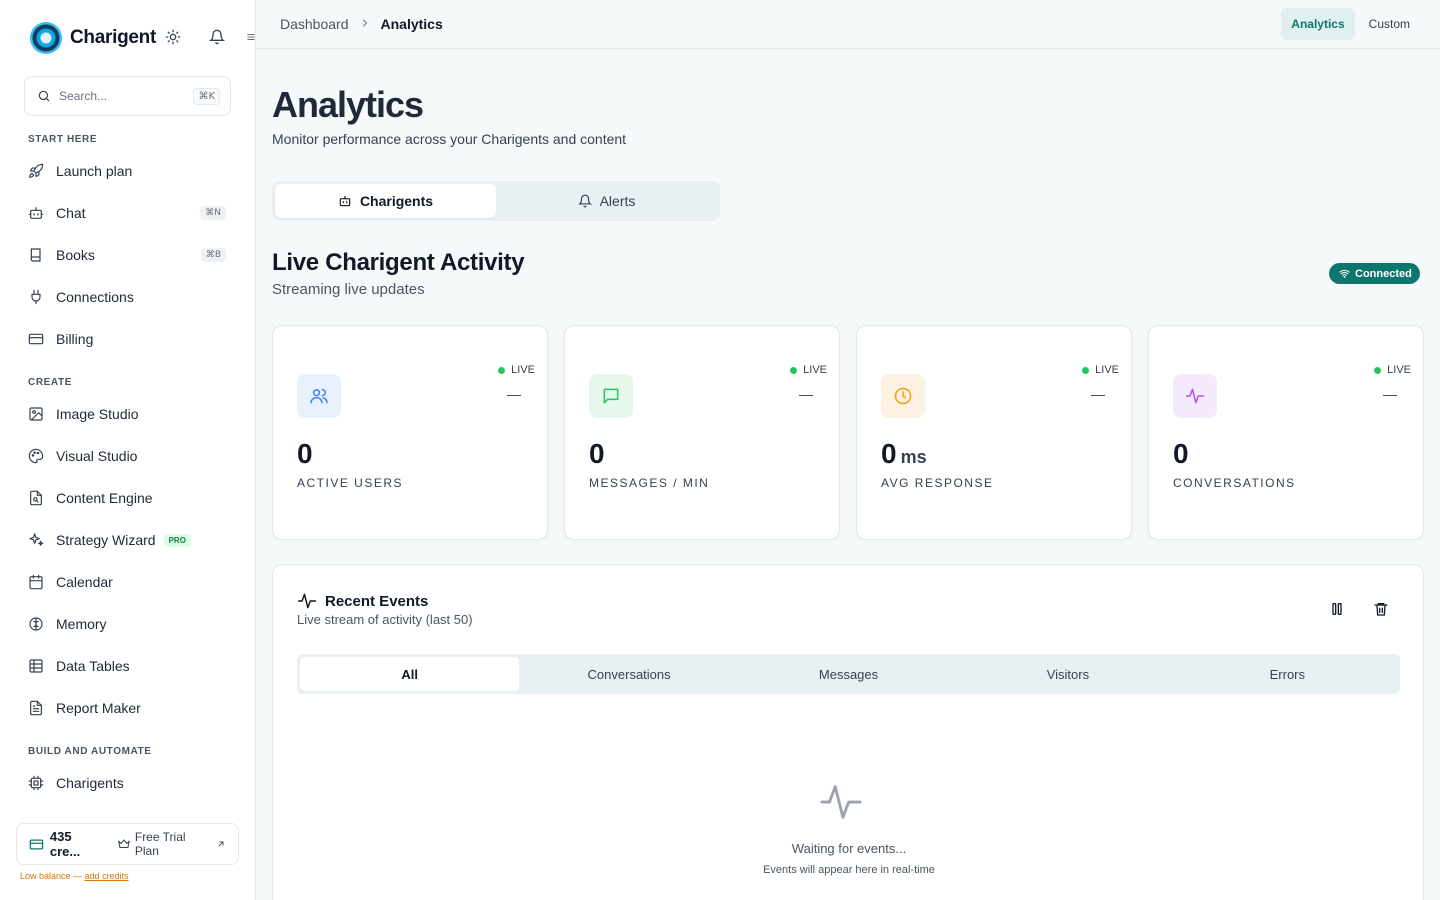 Image resolution: width=1440 pixels, height=900 pixels. I want to click on sidebar-item-label: Visual Studio, so click(97, 456).